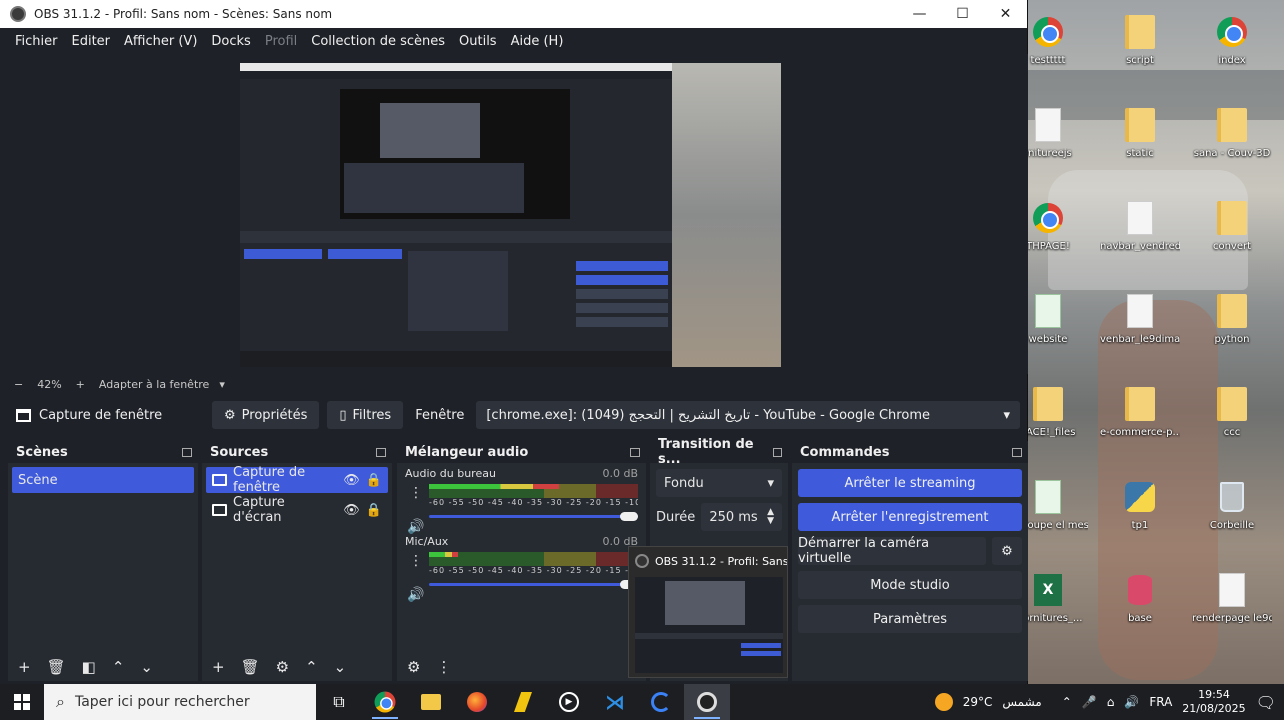  Describe the element at coordinates (1005, 14) in the screenshot. I see `close-button: ✕` at that location.